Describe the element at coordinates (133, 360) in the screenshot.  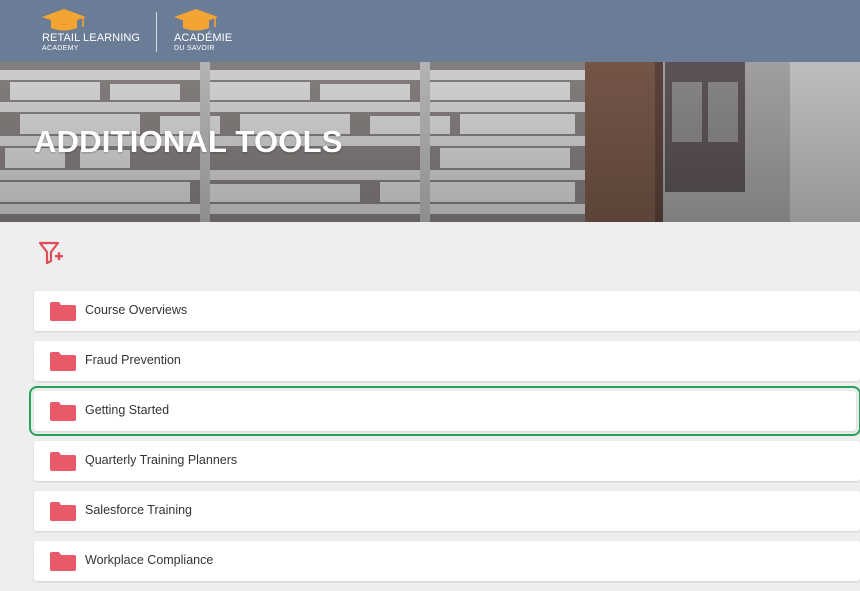
I see `folder-label: Fraud Prevention` at that location.